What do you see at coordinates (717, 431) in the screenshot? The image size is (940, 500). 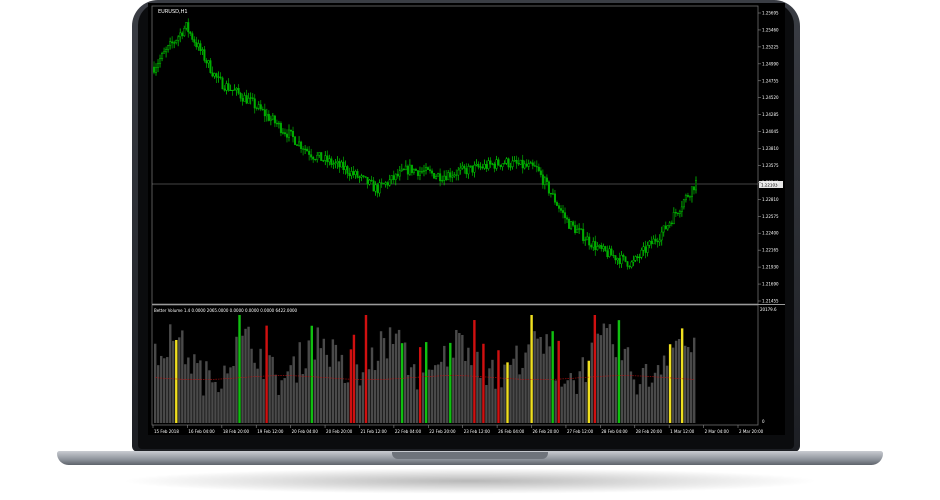 I see `time-tick-label: 2 Mar 04:00` at bounding box center [717, 431].